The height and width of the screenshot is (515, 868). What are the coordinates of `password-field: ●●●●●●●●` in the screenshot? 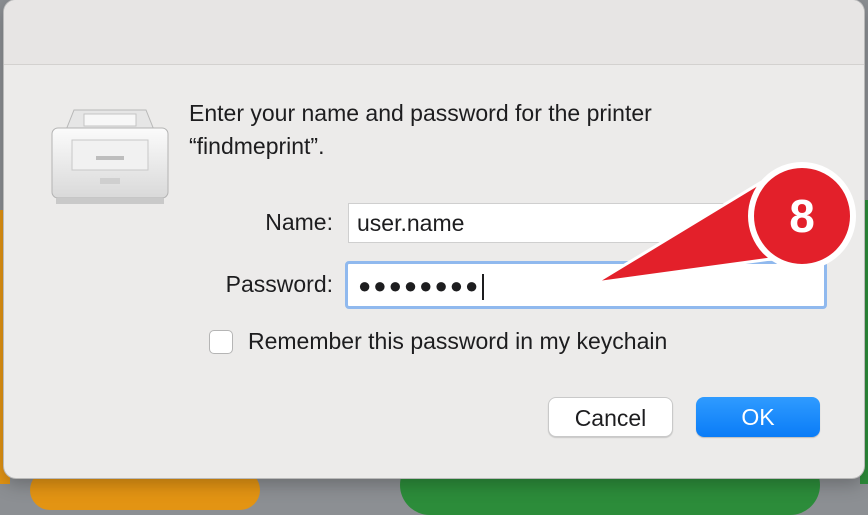 It's located at (586, 285).